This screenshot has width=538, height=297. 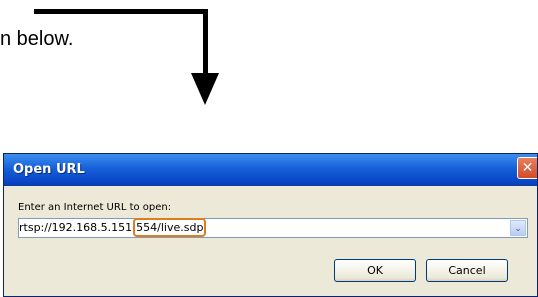 I want to click on url-input-value: rtsp://192.168.5.151 554/live.sdp, so click(x=113, y=227).